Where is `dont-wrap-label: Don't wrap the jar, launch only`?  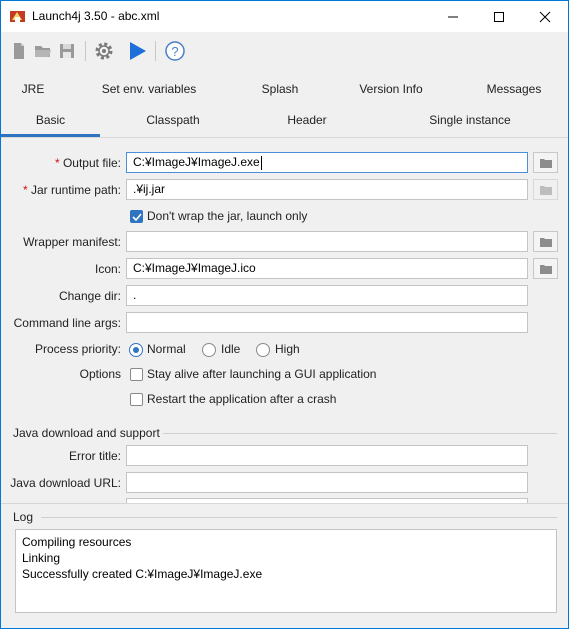
dont-wrap-label: Don't wrap the jar, launch only is located at coordinates (227, 216).